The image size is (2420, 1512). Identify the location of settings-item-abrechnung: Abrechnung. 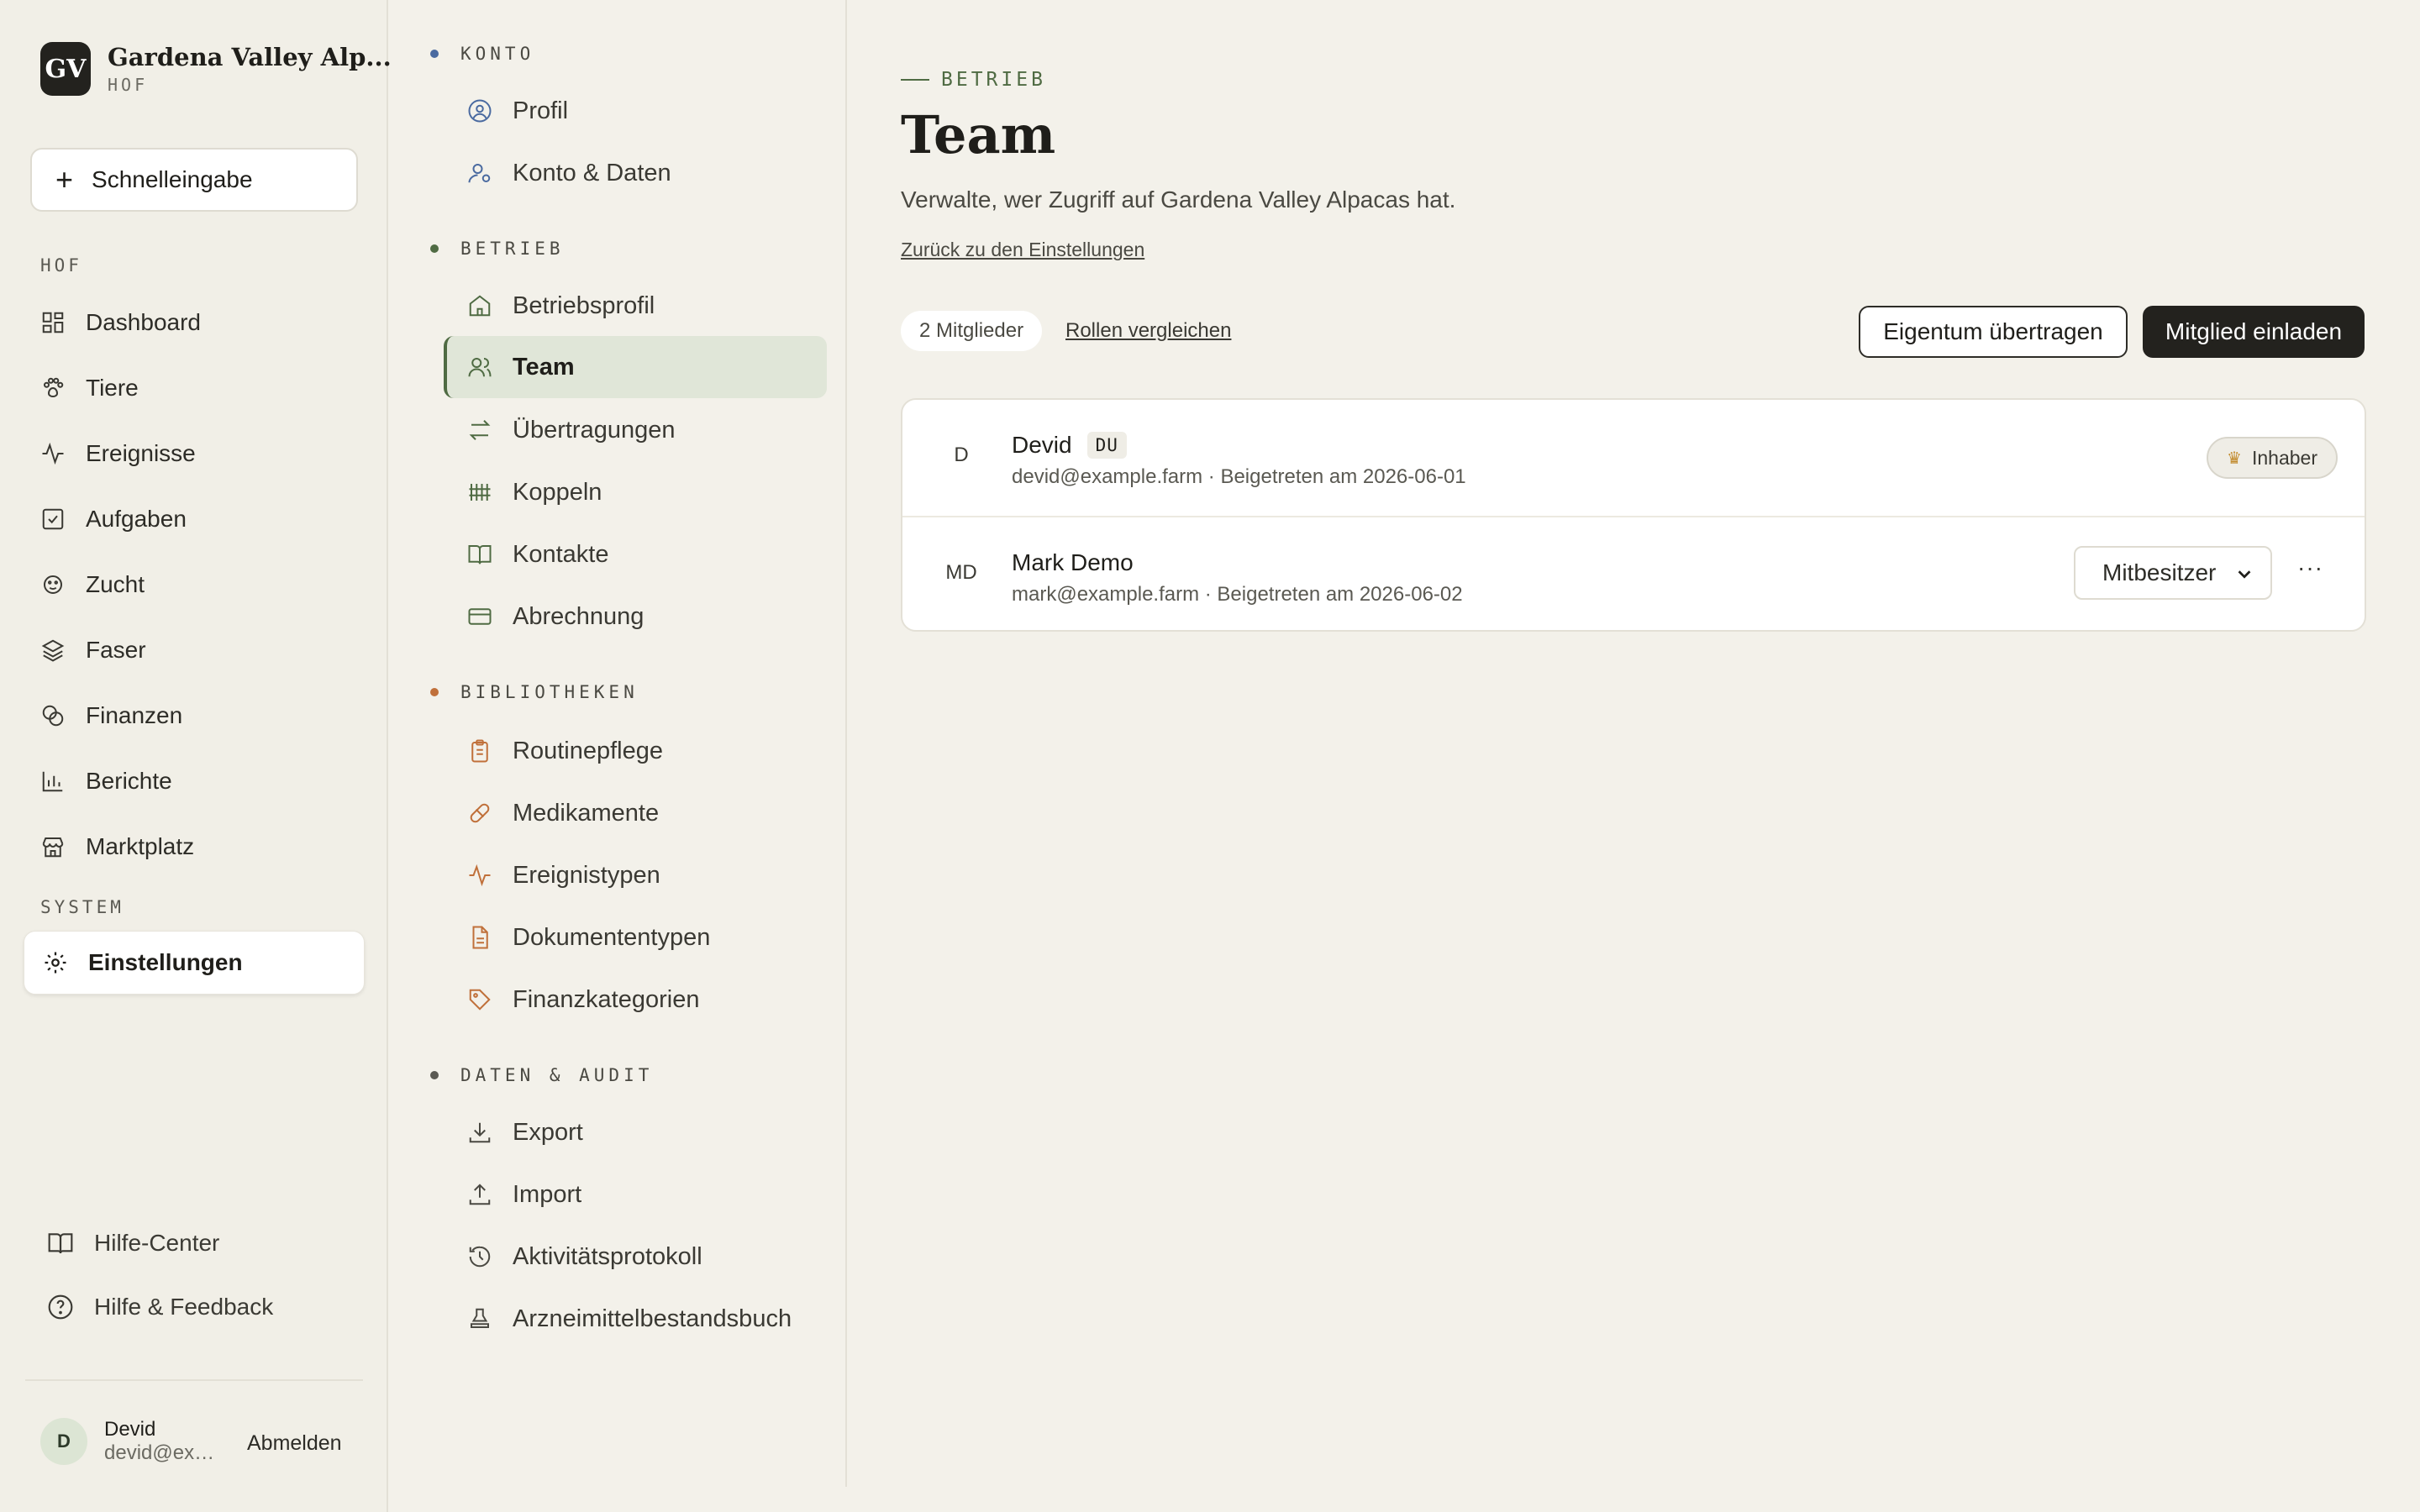
(555, 616).